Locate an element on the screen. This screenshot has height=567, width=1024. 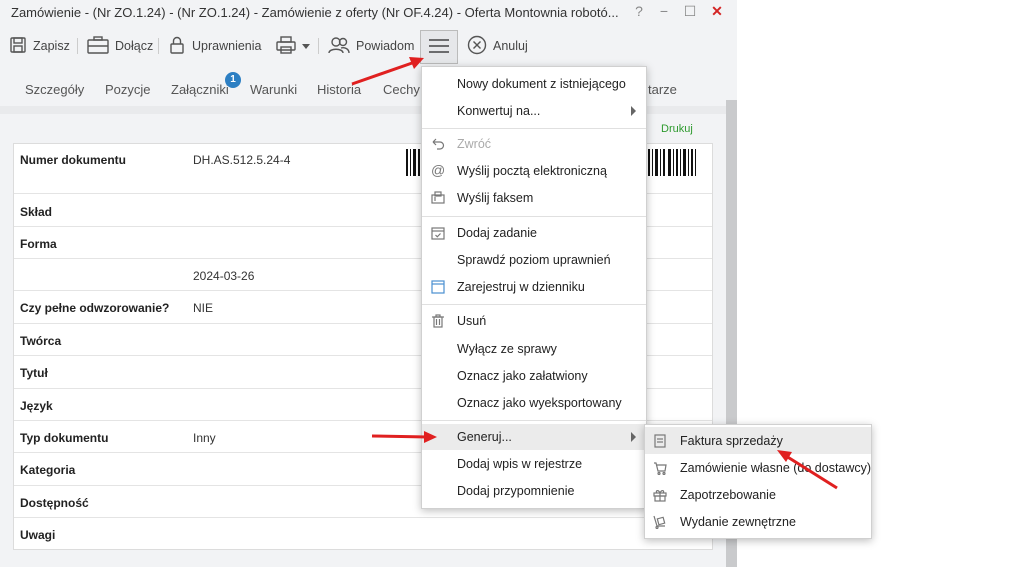
gift-box-icon is located at coordinates (660, 495).